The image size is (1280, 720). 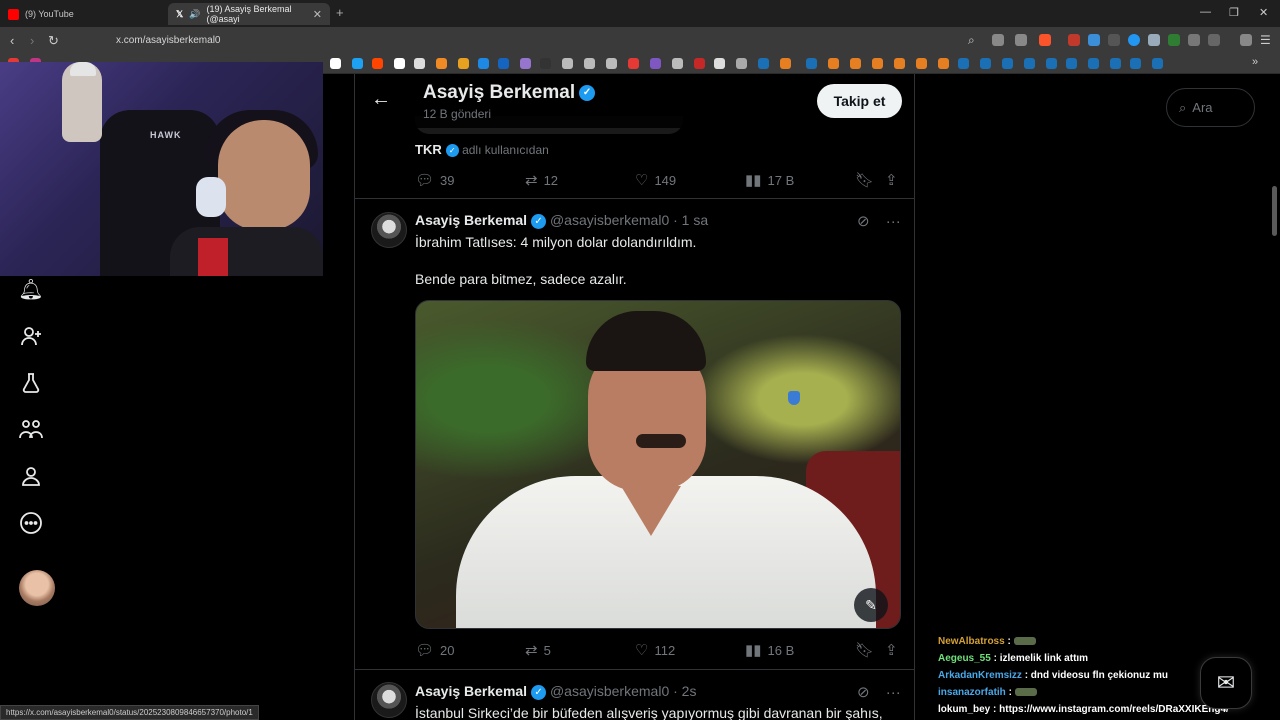 What do you see at coordinates (1226, 683) in the screenshot?
I see `messages-envelope-icon: ✉` at bounding box center [1226, 683].